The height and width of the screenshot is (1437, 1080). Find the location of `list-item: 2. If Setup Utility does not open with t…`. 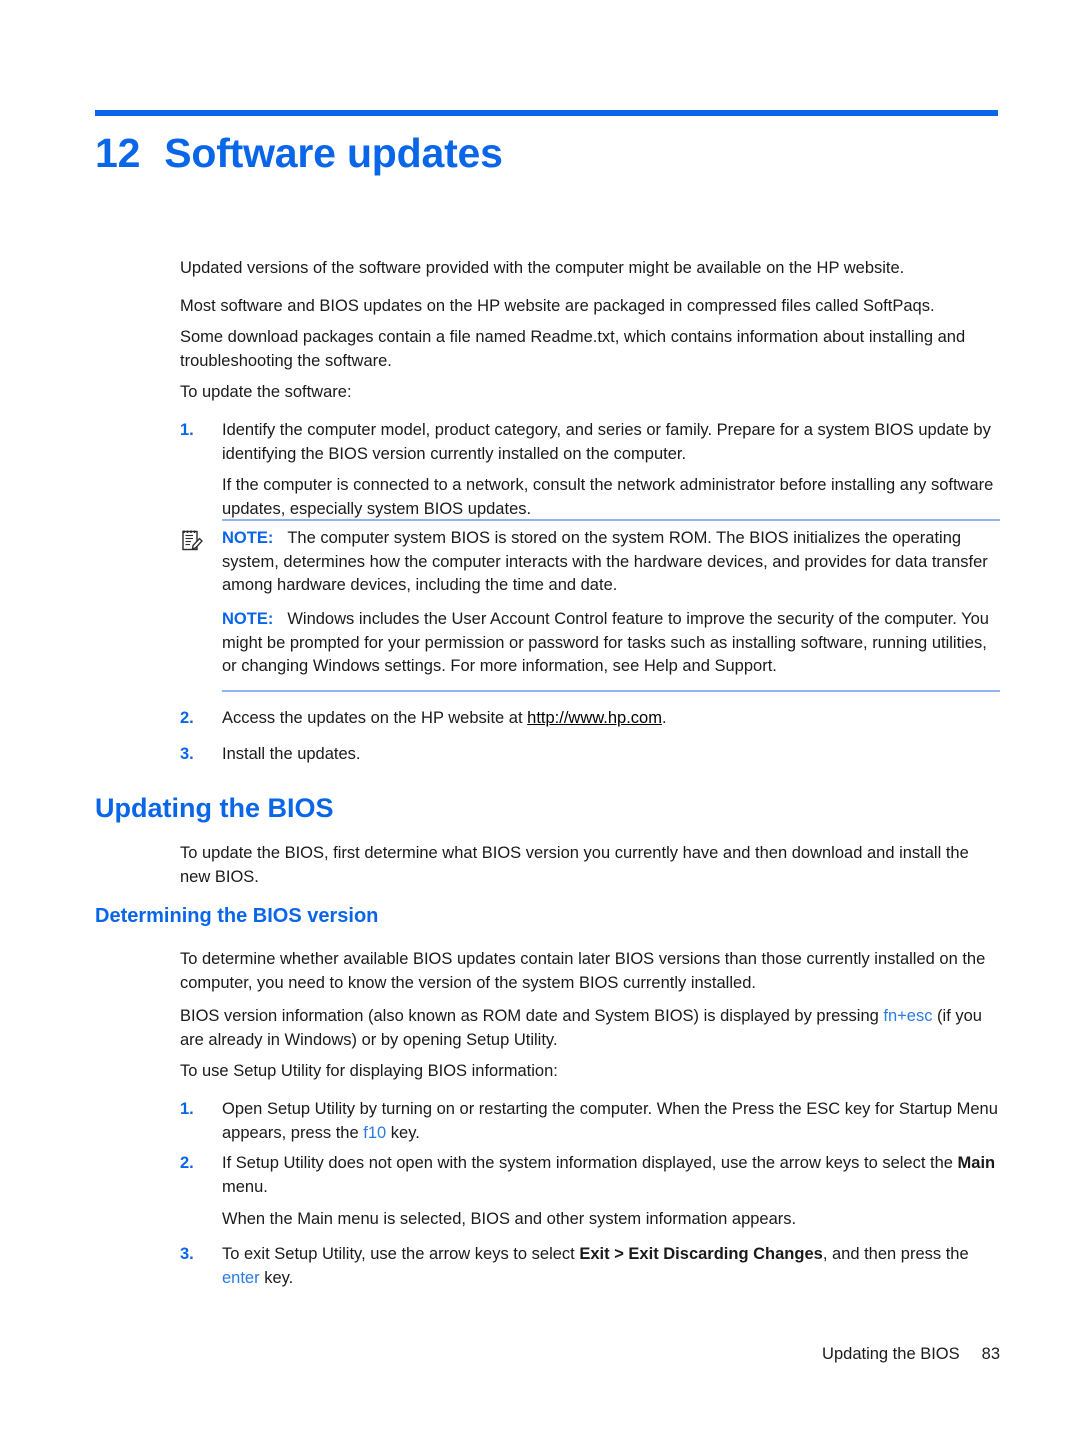

list-item: 2. If Setup Utility does not open with t… is located at coordinates (590, 1175).